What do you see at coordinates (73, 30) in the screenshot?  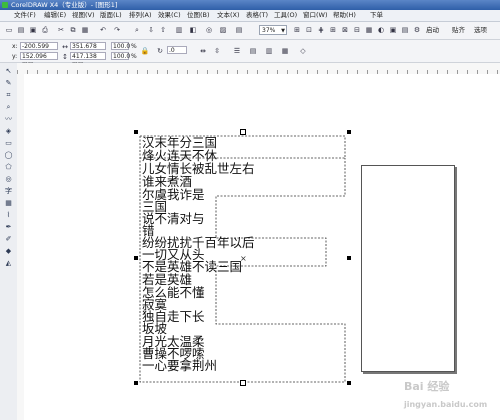 I see `copy-icon: ⧉` at bounding box center [73, 30].